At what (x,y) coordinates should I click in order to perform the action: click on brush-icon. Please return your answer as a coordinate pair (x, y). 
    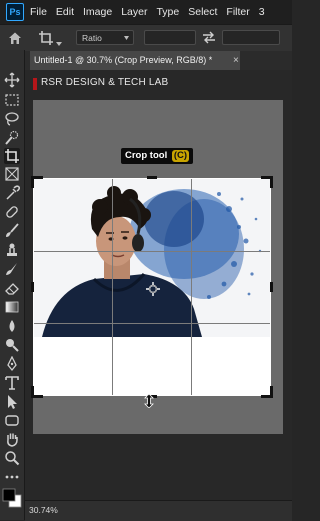
    Looking at the image, I should click on (12, 231).